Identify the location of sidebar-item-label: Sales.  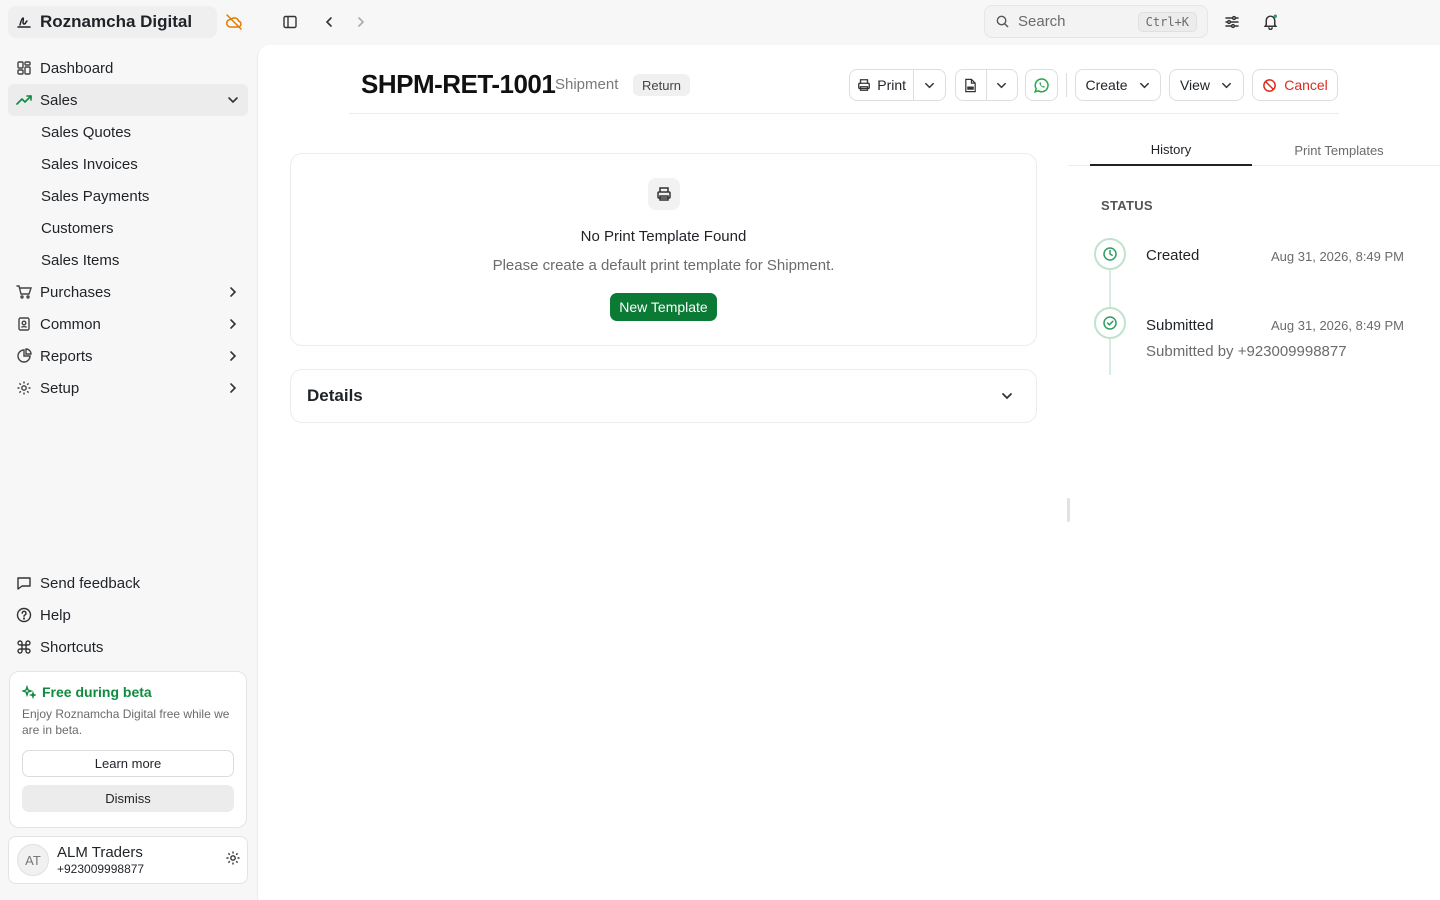
(59, 100).